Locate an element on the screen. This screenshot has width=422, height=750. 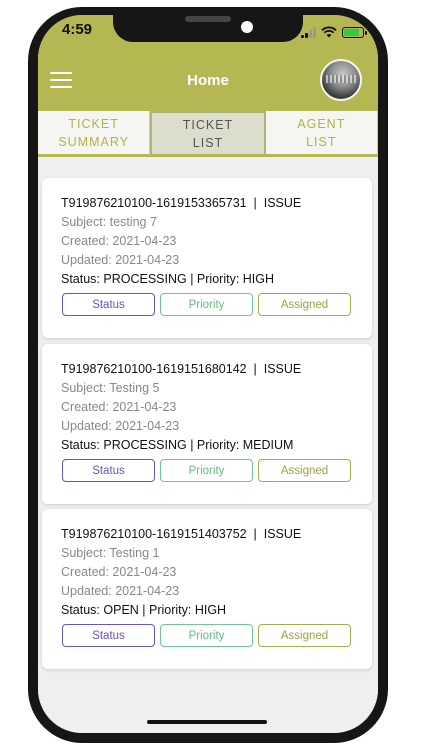
ticket-id: T919876210100-1619151403752 | ISSUE is located at coordinates (181, 534).